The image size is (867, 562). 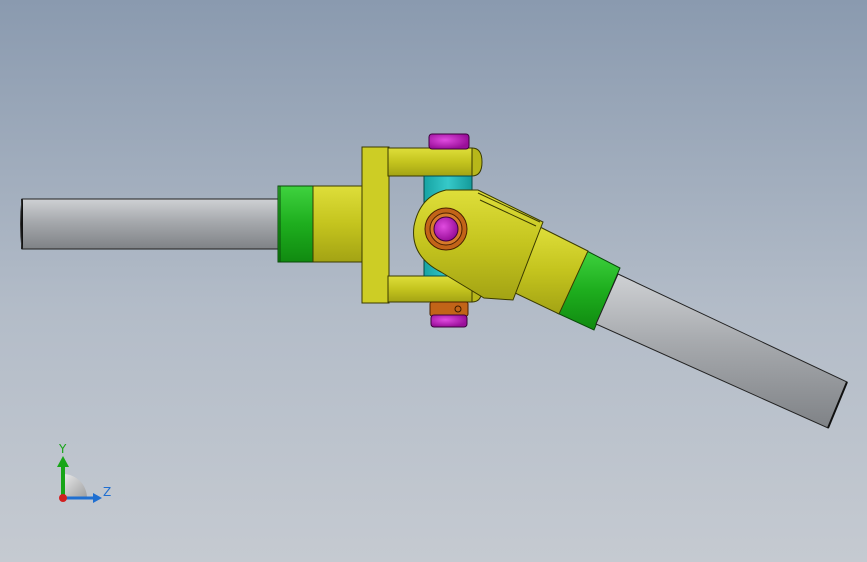 What do you see at coordinates (107, 492) in the screenshot?
I see `z-axis-label: Z` at bounding box center [107, 492].